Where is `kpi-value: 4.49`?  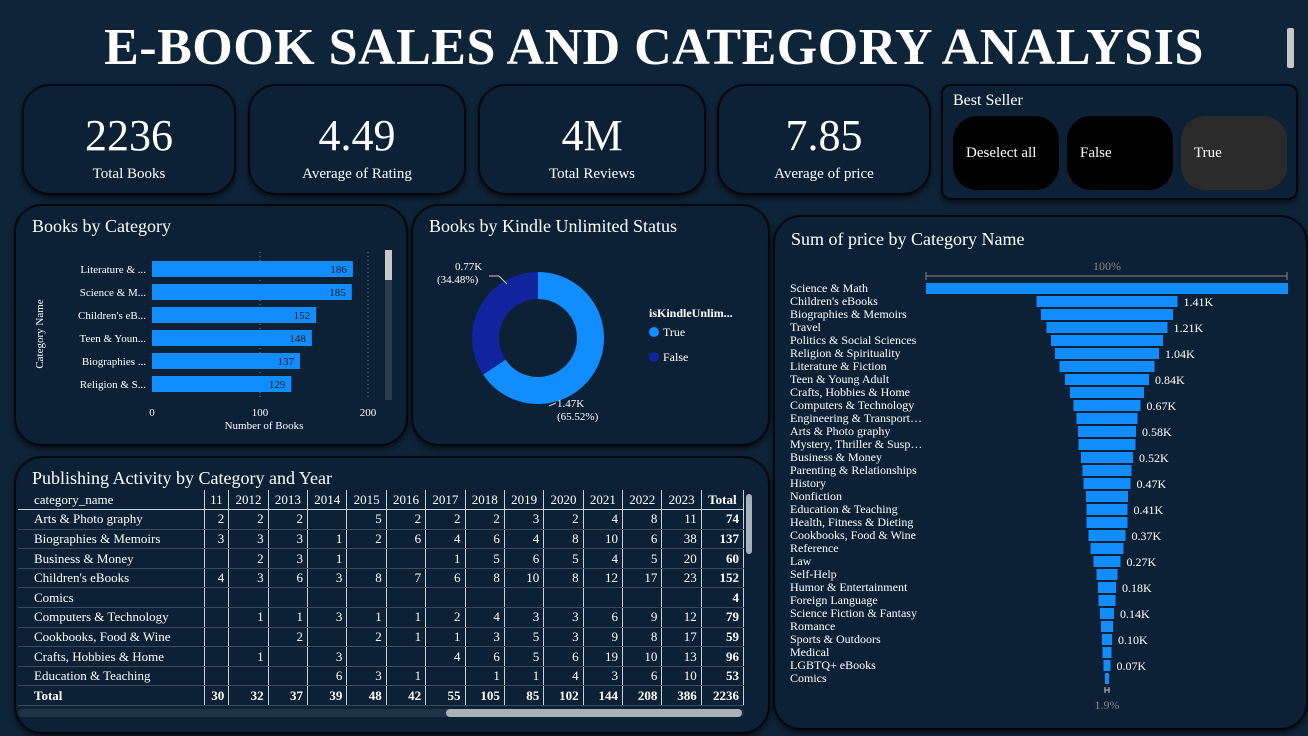 kpi-value: 4.49 is located at coordinates (357, 135).